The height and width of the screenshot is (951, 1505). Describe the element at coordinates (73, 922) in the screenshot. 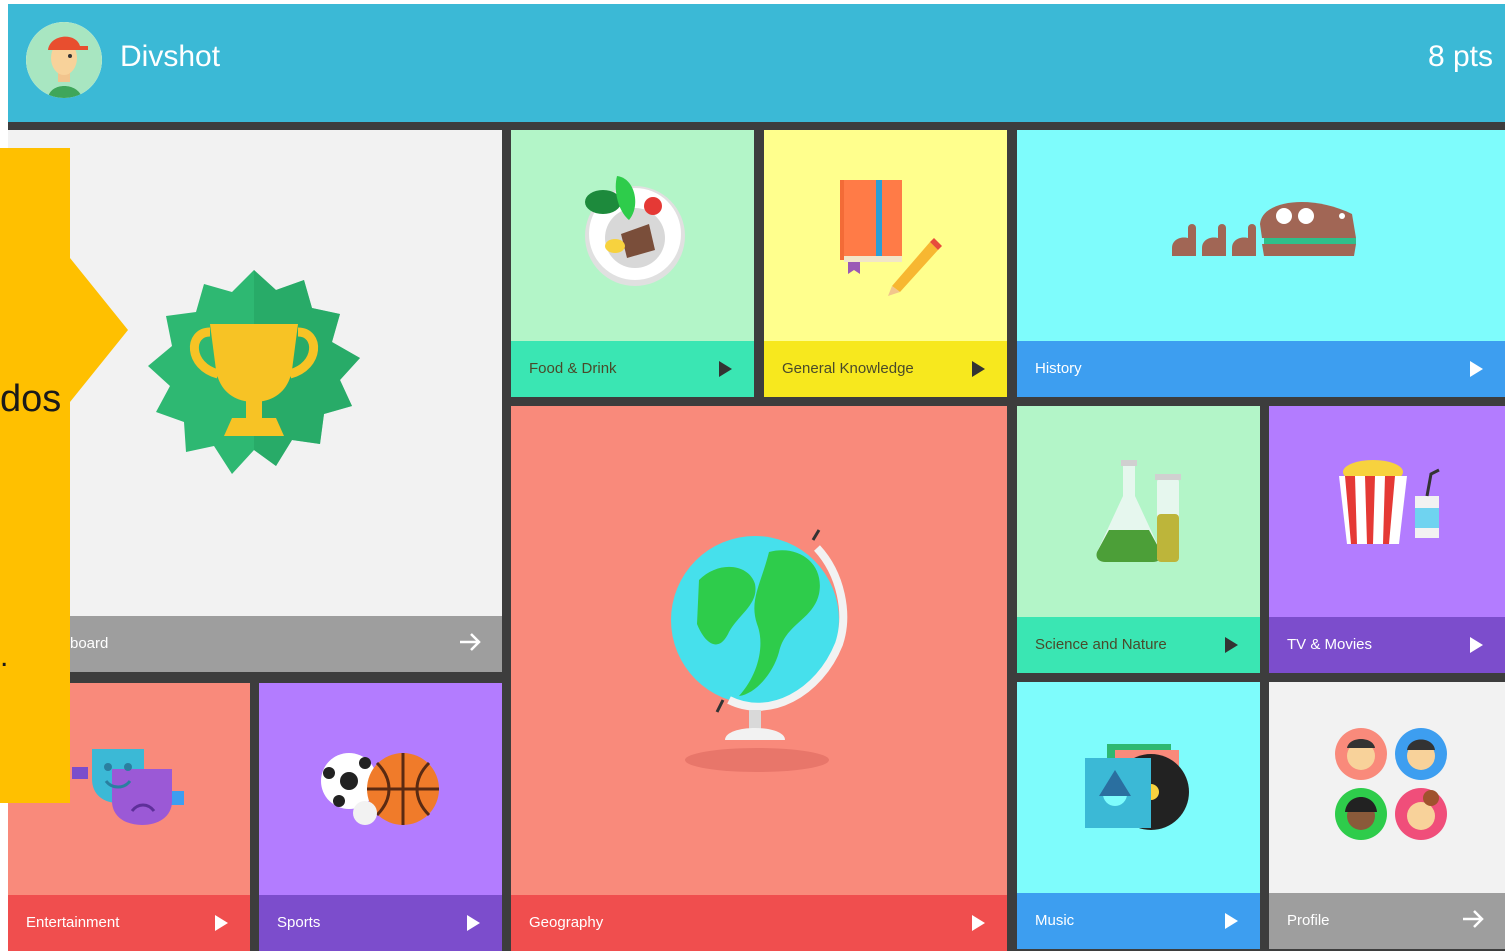

I see `tile-label-entertainment: Entertainment` at that location.